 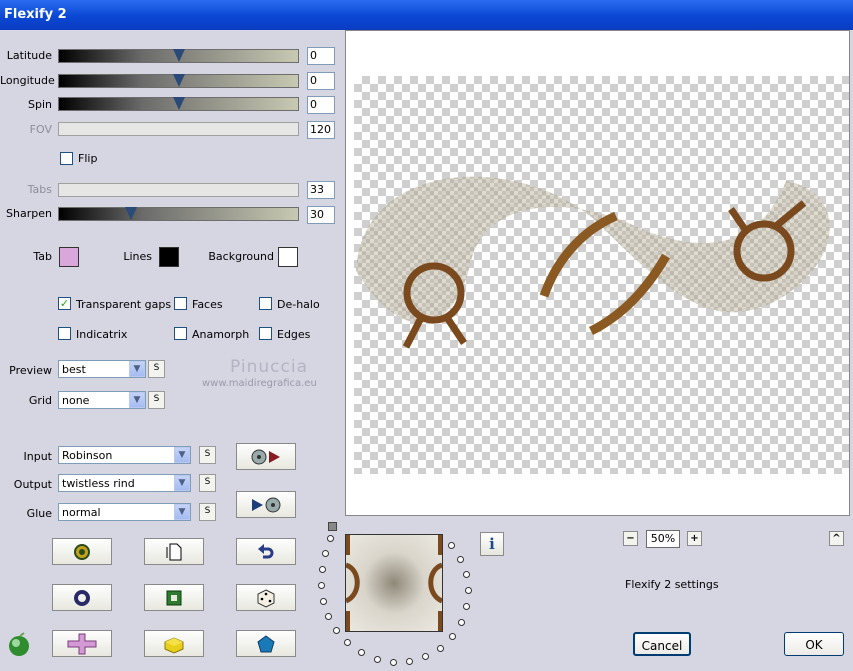 I want to click on glue-select-value: normal, so click(x=81, y=512).